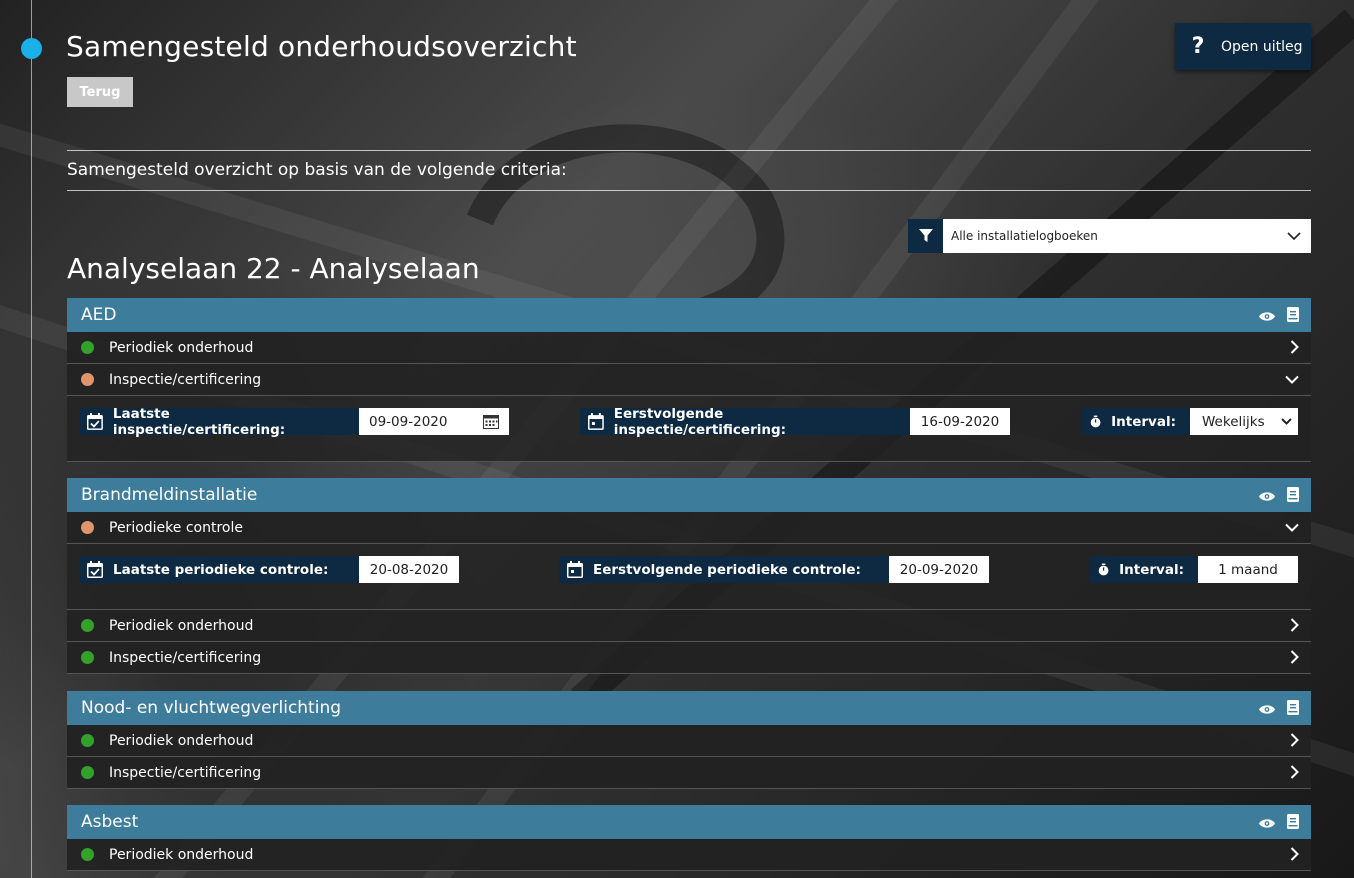 This screenshot has height=878, width=1354. What do you see at coordinates (31, 439) in the screenshot?
I see `timeline-line` at bounding box center [31, 439].